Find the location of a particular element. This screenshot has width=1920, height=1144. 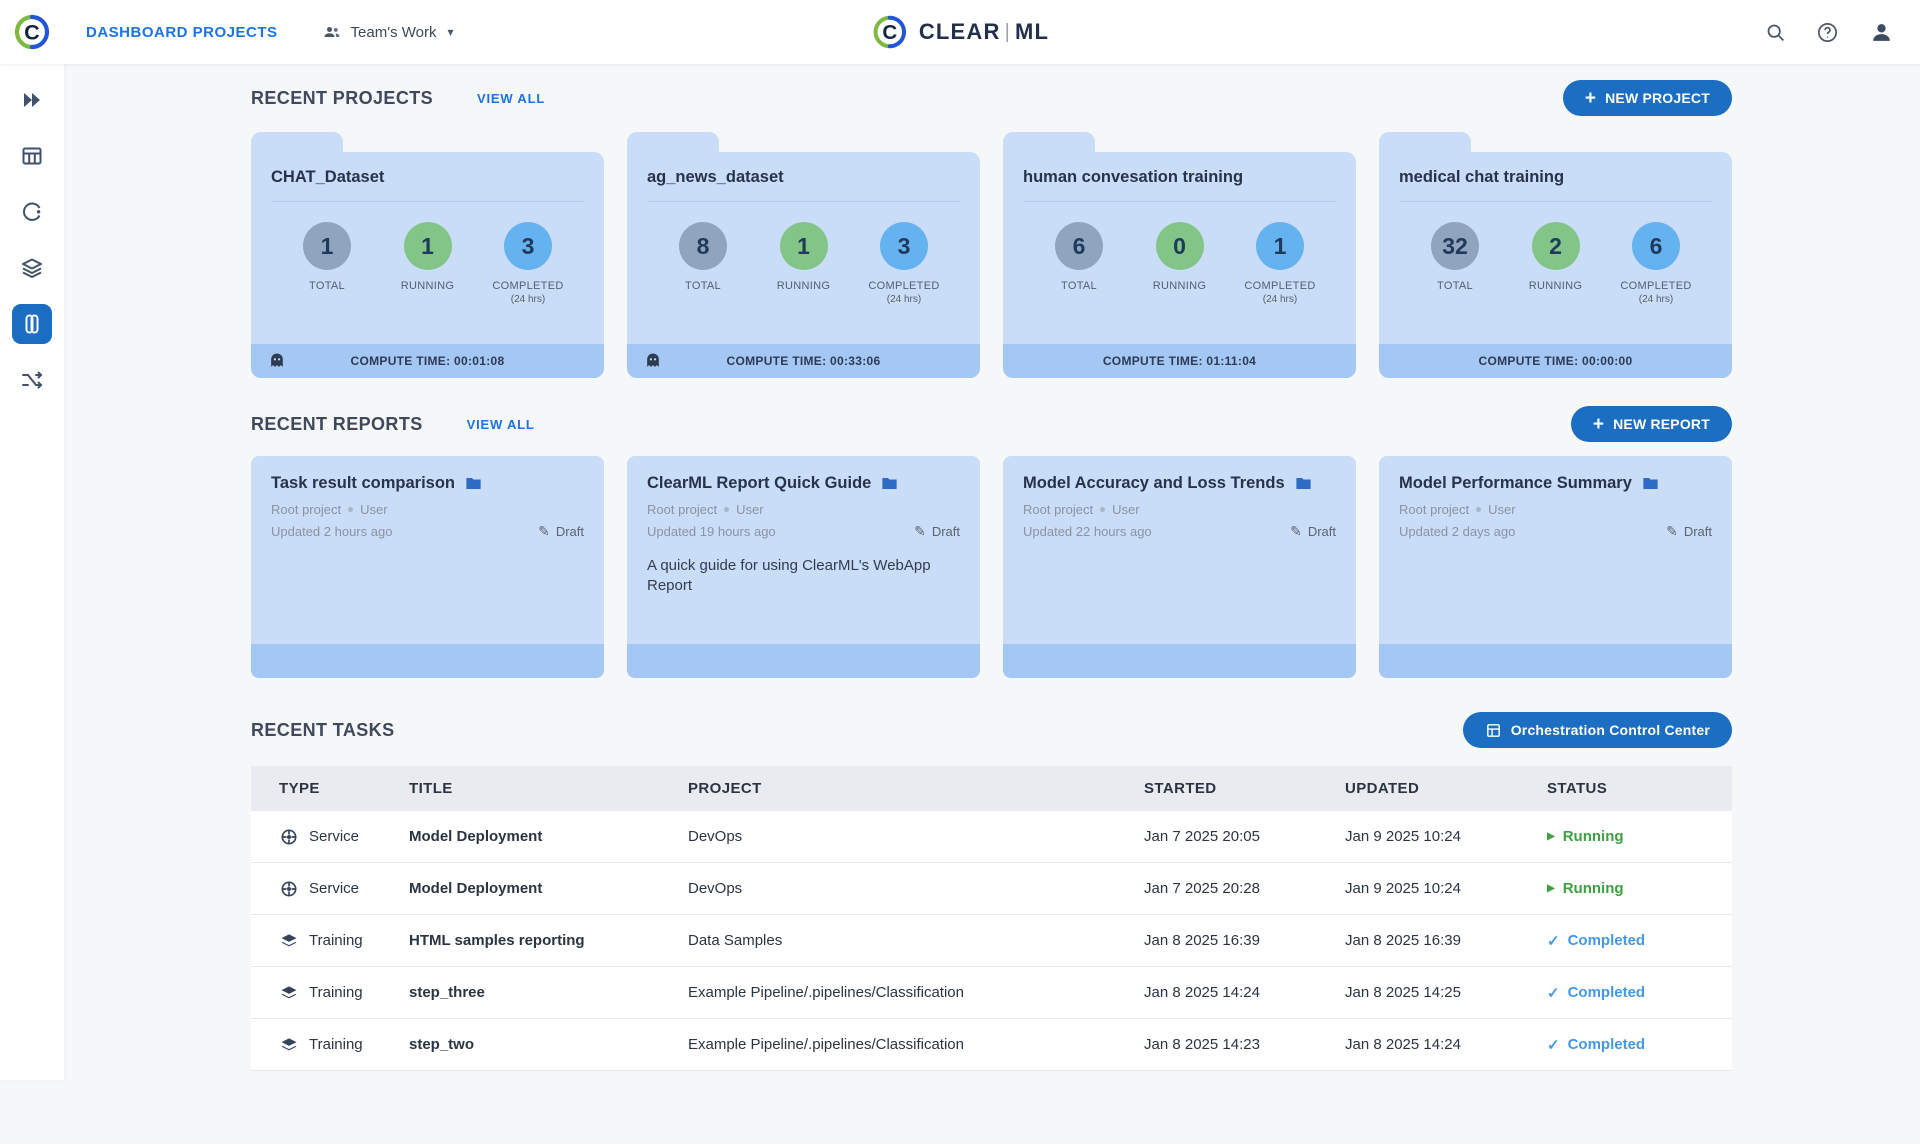

project-stats: 1 TOTAL 1 RUNNING 3 COMPLETED (24 hrs) is located at coordinates (427, 253).